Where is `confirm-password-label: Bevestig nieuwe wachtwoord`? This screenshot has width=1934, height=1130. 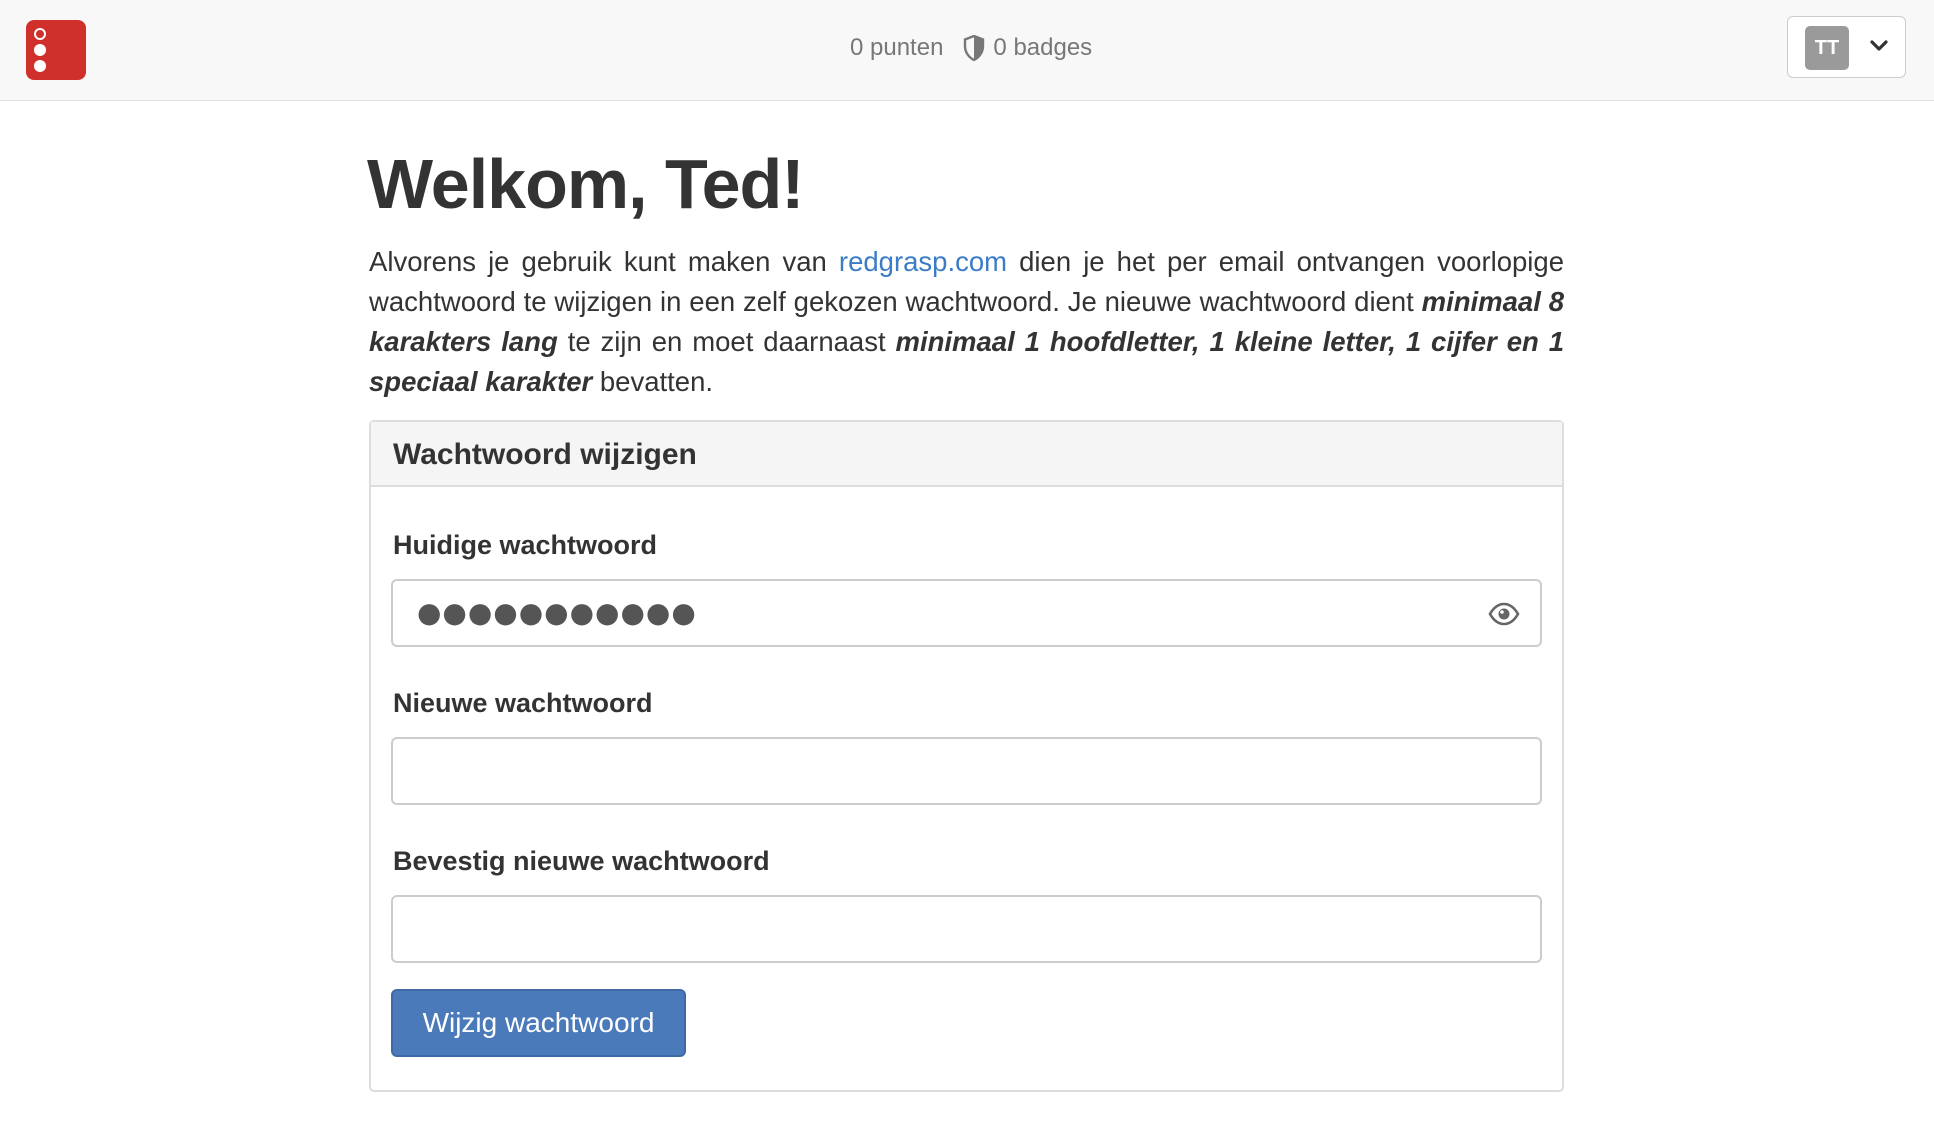
confirm-password-label: Bevestig nieuwe wachtwoord is located at coordinates (581, 861).